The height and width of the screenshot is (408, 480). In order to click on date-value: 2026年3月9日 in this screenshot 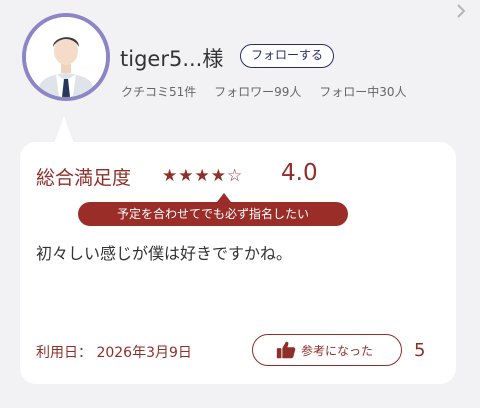, I will do `click(144, 353)`.